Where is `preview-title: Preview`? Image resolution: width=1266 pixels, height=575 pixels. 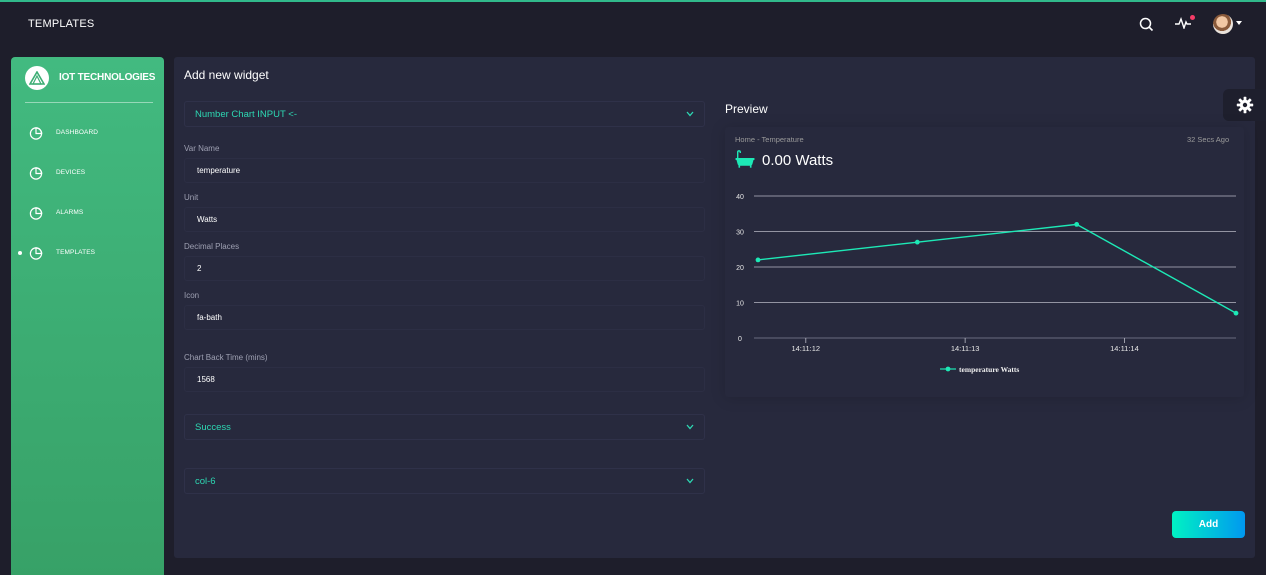
preview-title: Preview is located at coordinates (746, 109).